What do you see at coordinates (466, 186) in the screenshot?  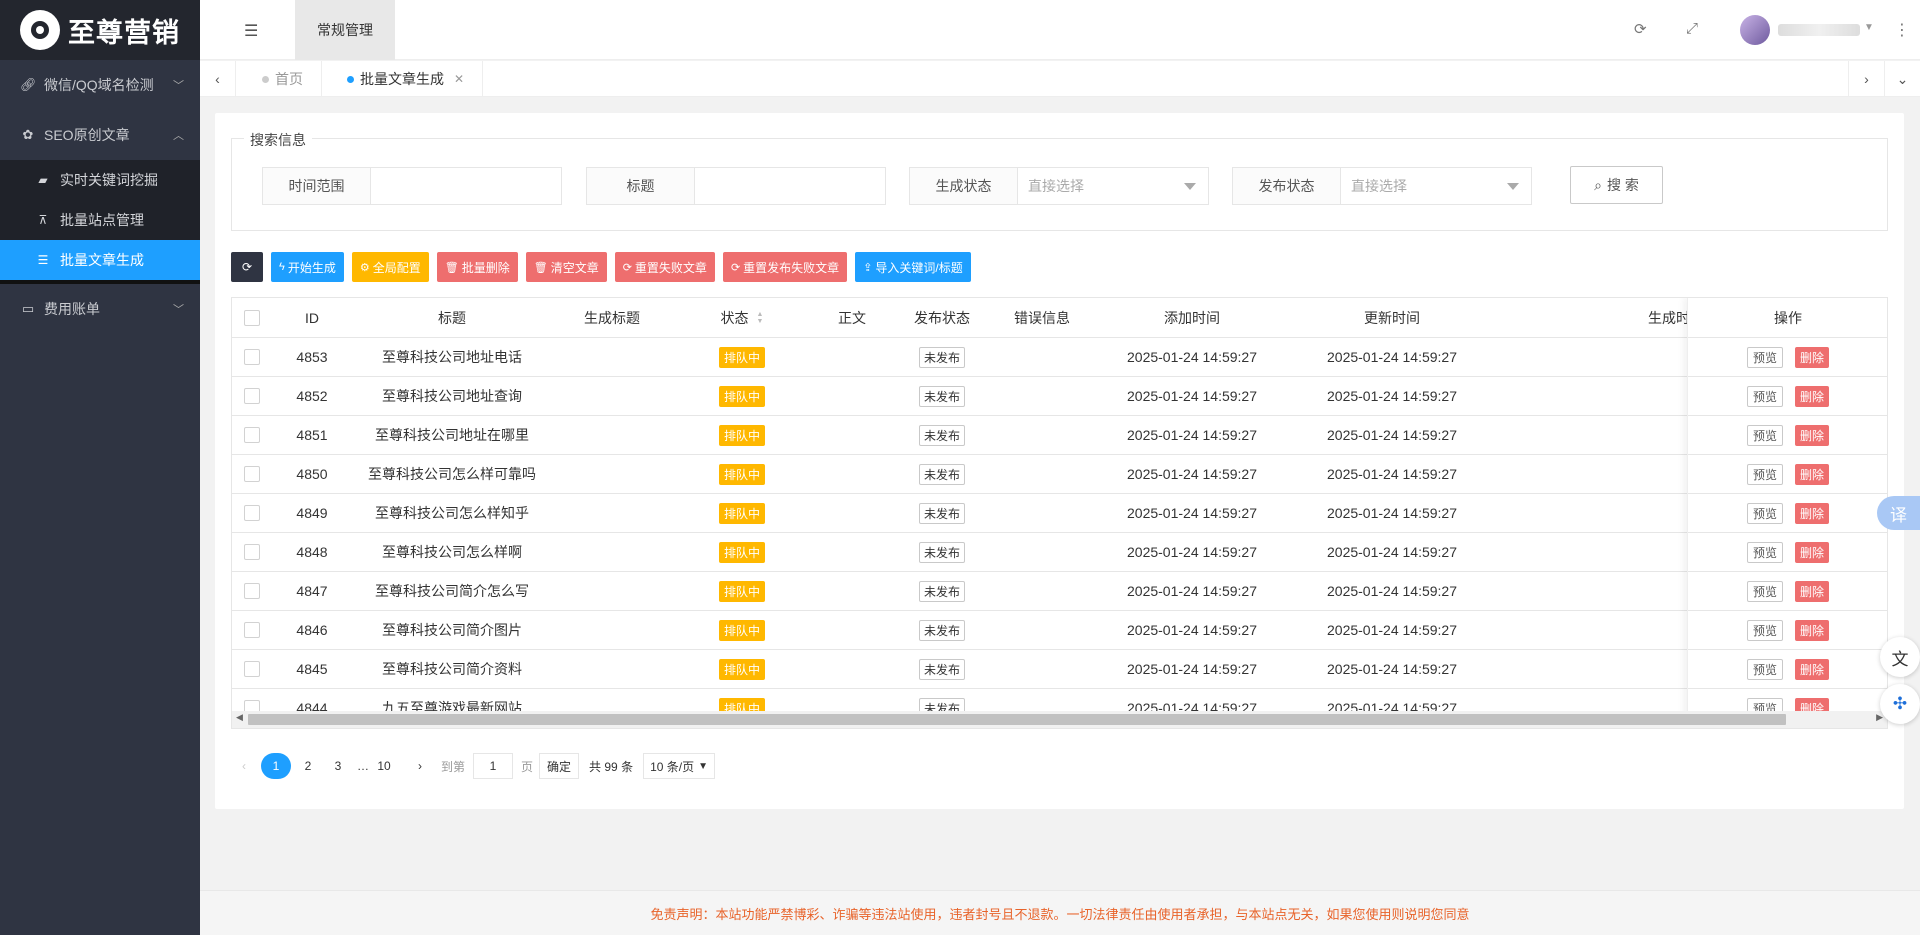 I see `time-range-input` at bounding box center [466, 186].